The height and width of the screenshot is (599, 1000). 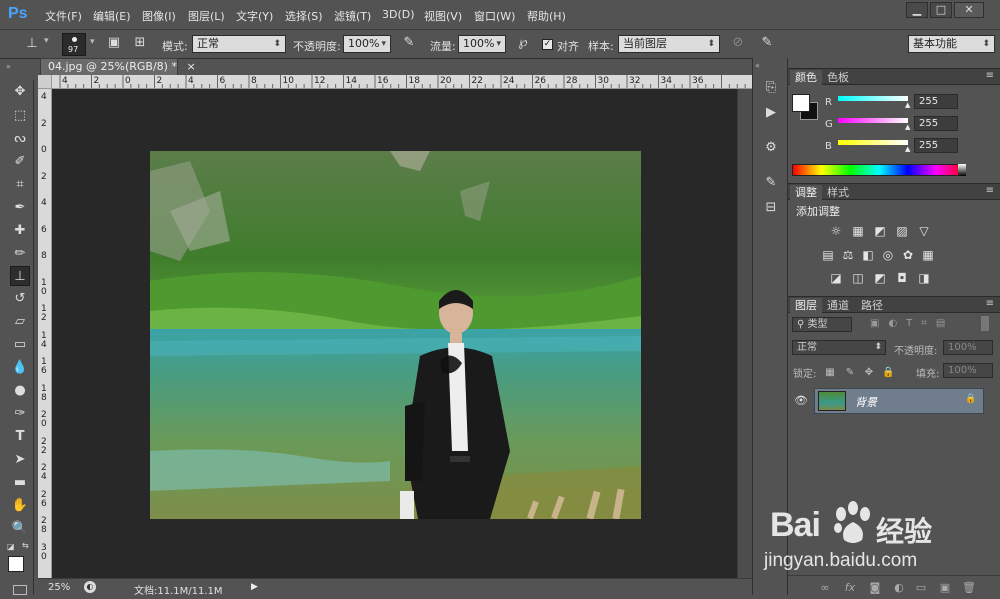 What do you see at coordinates (868, 255) in the screenshot?
I see `black-white-icon: ◧` at bounding box center [868, 255].